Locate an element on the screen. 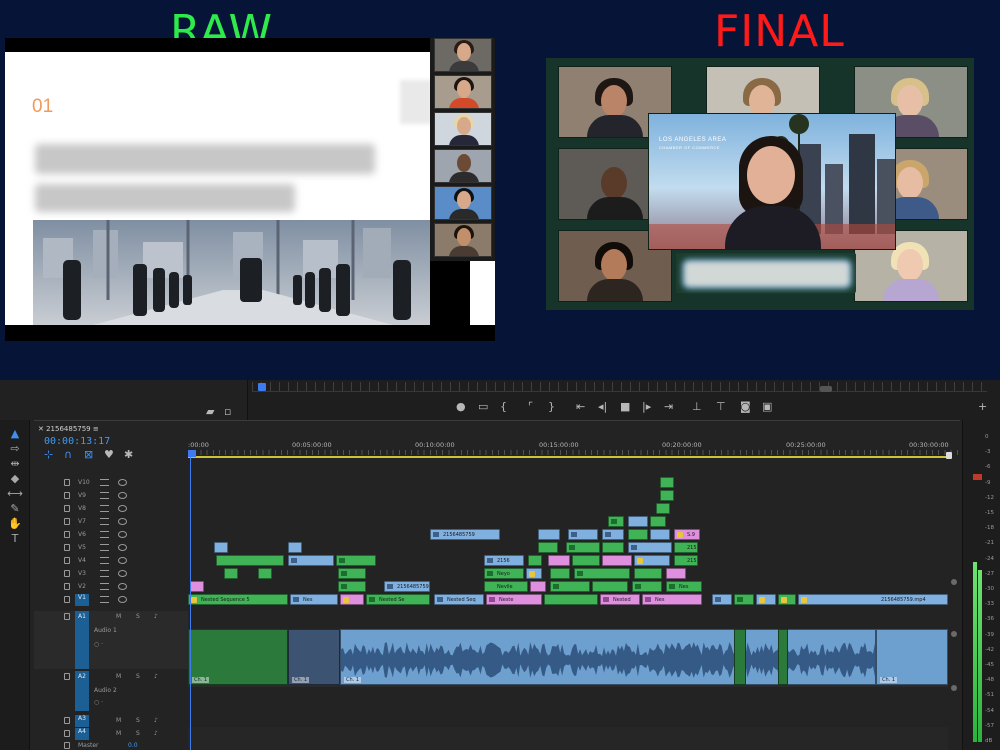  comparison-view-icon: ▣ is located at coordinates (767, 407).